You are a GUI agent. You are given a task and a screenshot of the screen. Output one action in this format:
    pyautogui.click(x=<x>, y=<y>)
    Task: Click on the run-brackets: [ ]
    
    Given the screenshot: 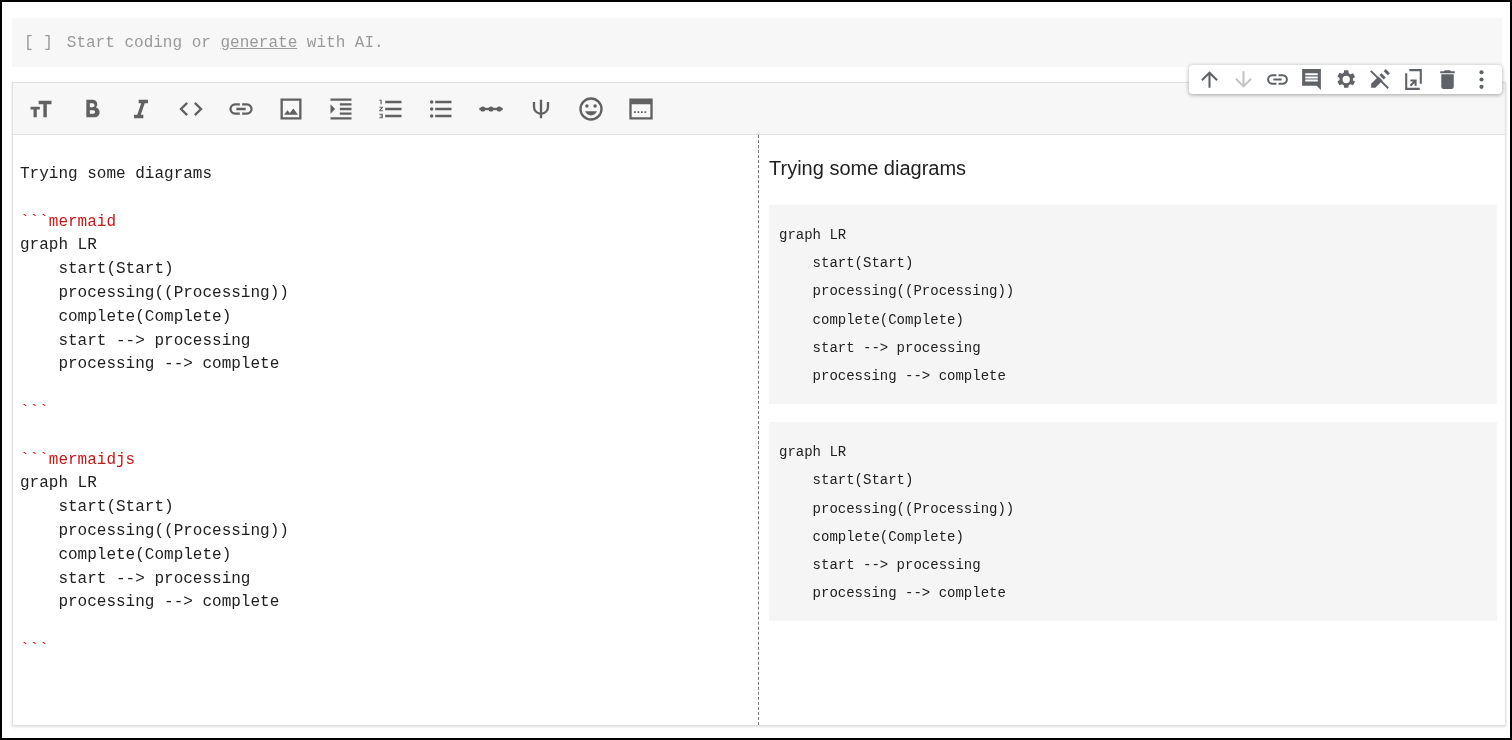 What is the action you would take?
    pyautogui.click(x=38, y=42)
    